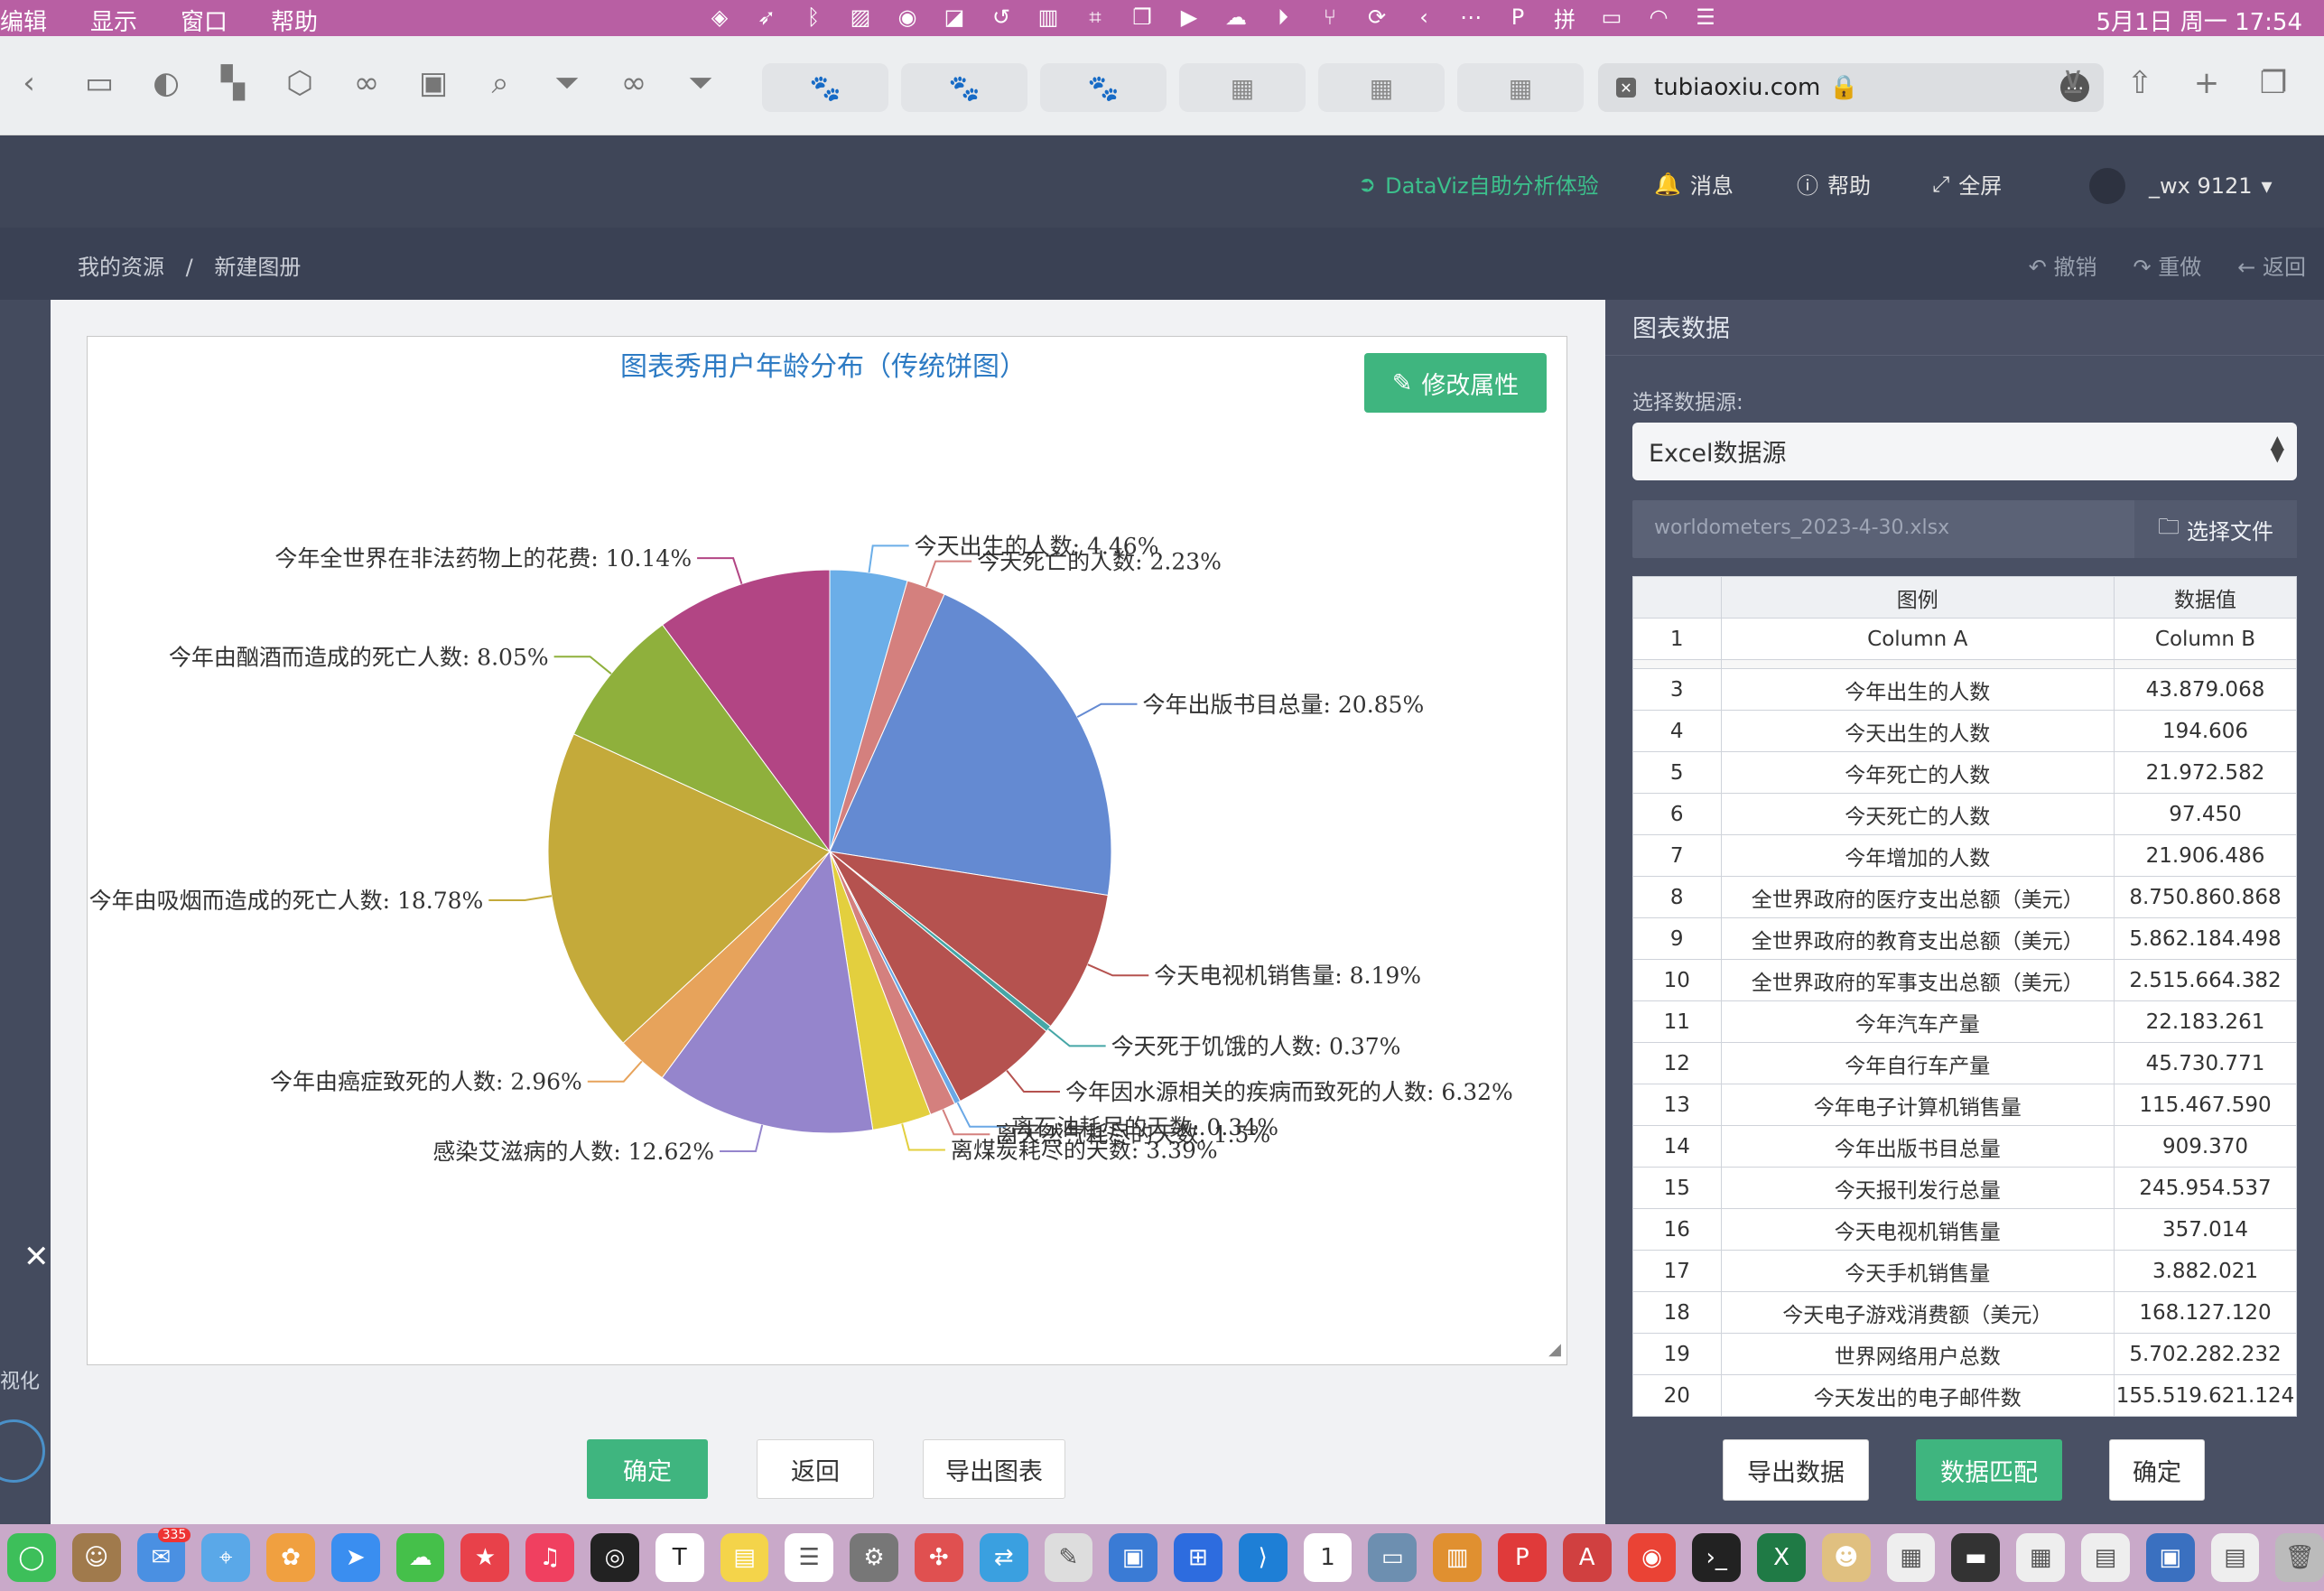 The height and width of the screenshot is (1591, 2324). What do you see at coordinates (2181, 186) in the screenshot?
I see `user-menu: _wx 9121 ▾` at bounding box center [2181, 186].